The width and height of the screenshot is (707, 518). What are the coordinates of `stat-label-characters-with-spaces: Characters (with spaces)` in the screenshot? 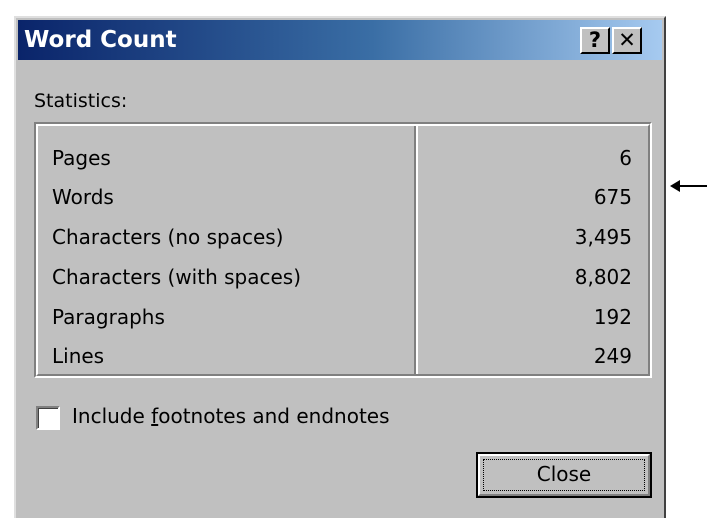 It's located at (177, 277).